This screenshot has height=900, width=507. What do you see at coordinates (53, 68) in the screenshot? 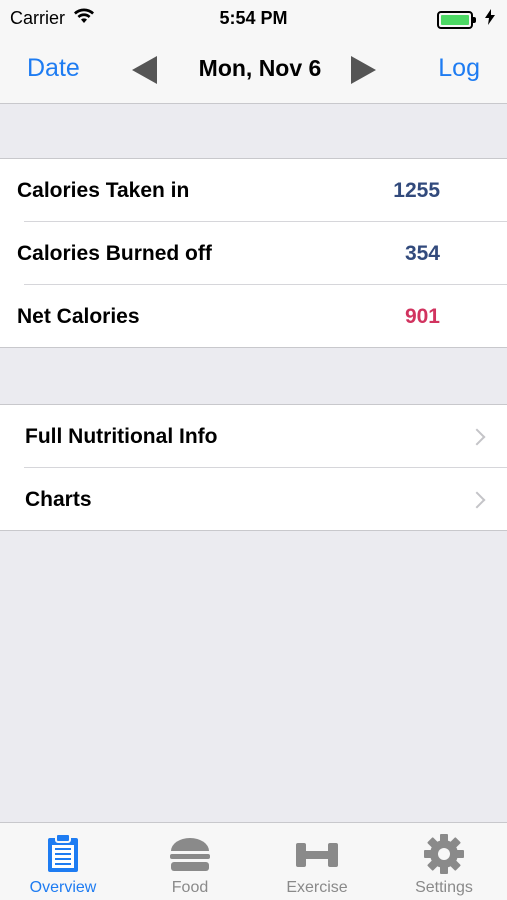
I see `date-button: Date` at bounding box center [53, 68].